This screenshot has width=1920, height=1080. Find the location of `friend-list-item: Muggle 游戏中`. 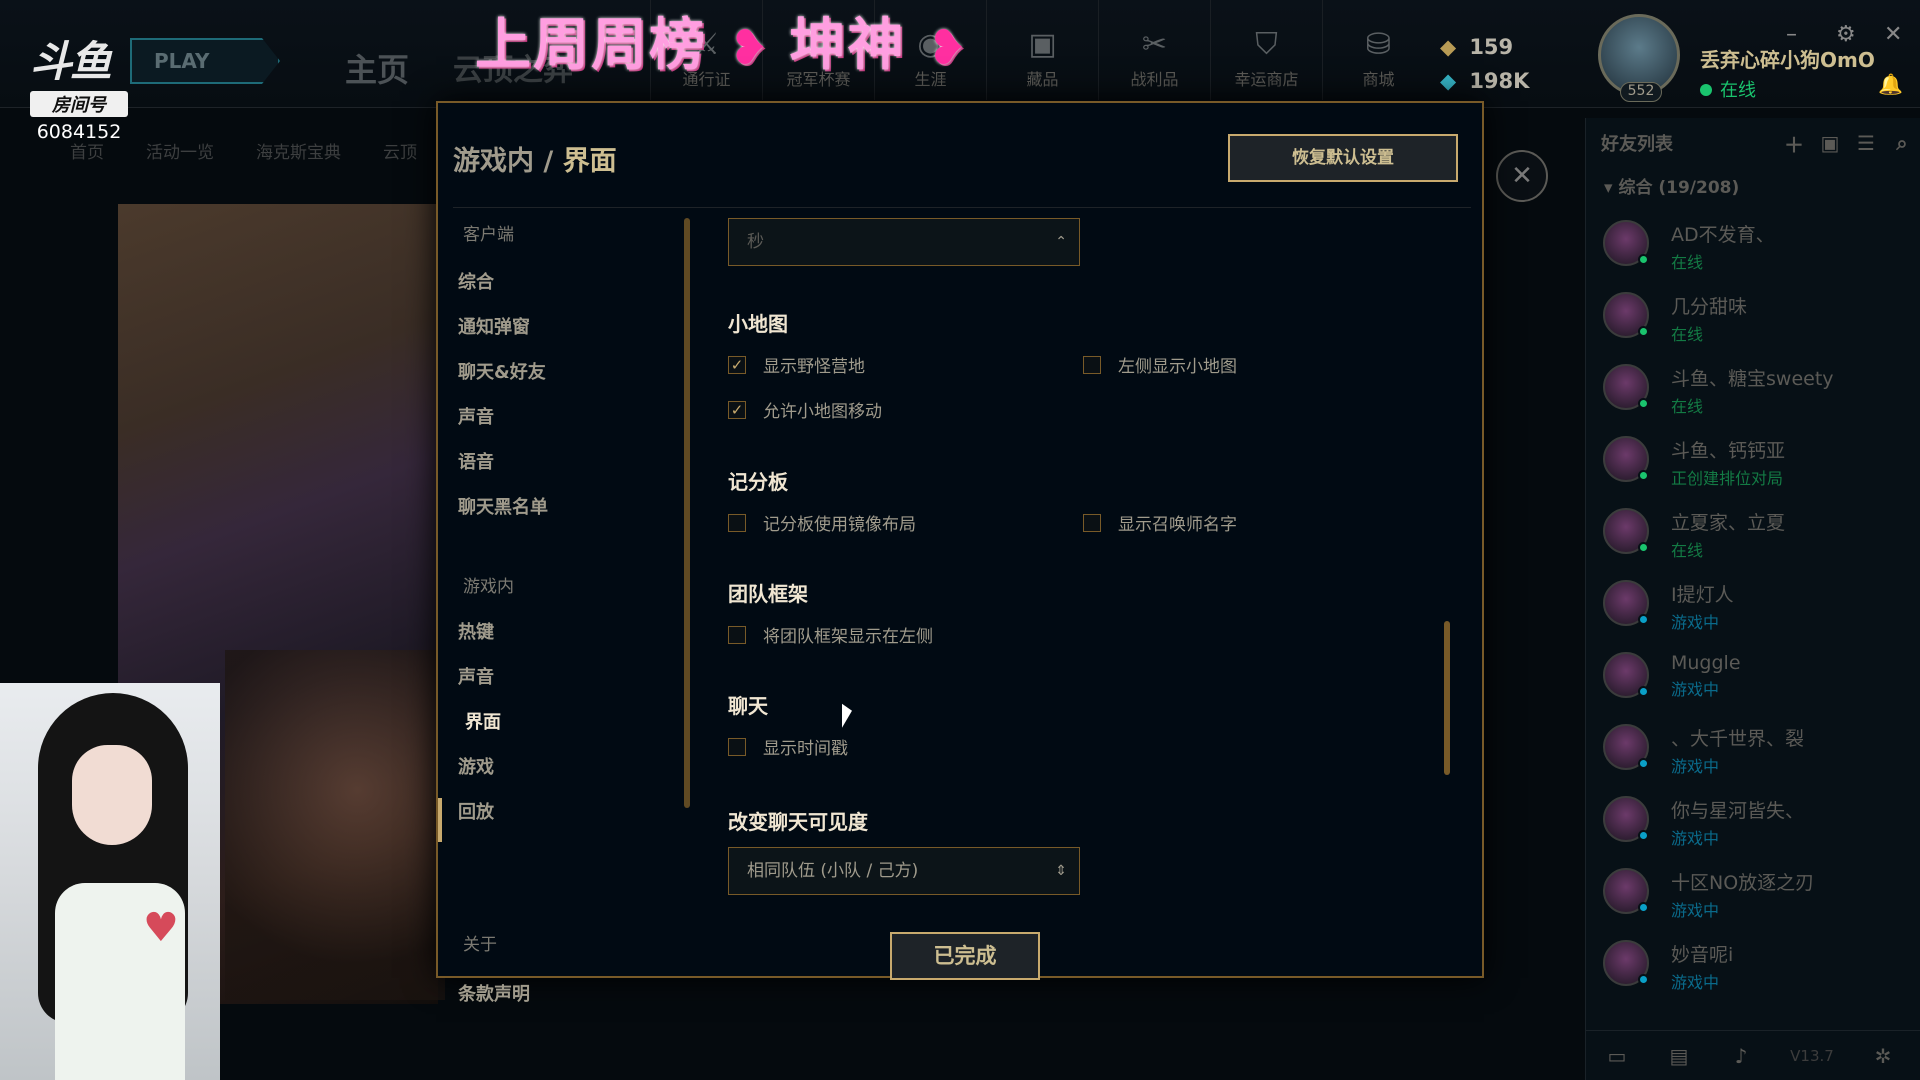

friend-list-item: Muggle 游戏中 is located at coordinates (1753, 676).